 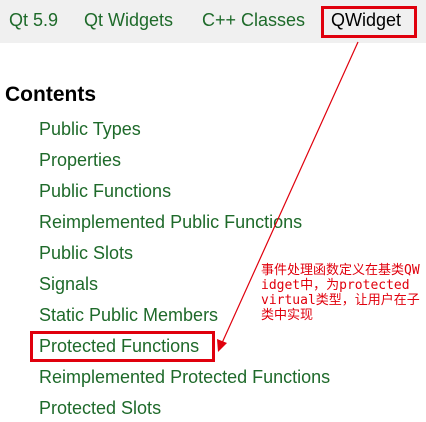 I want to click on toc-link-signals: Signals, so click(x=68, y=284).